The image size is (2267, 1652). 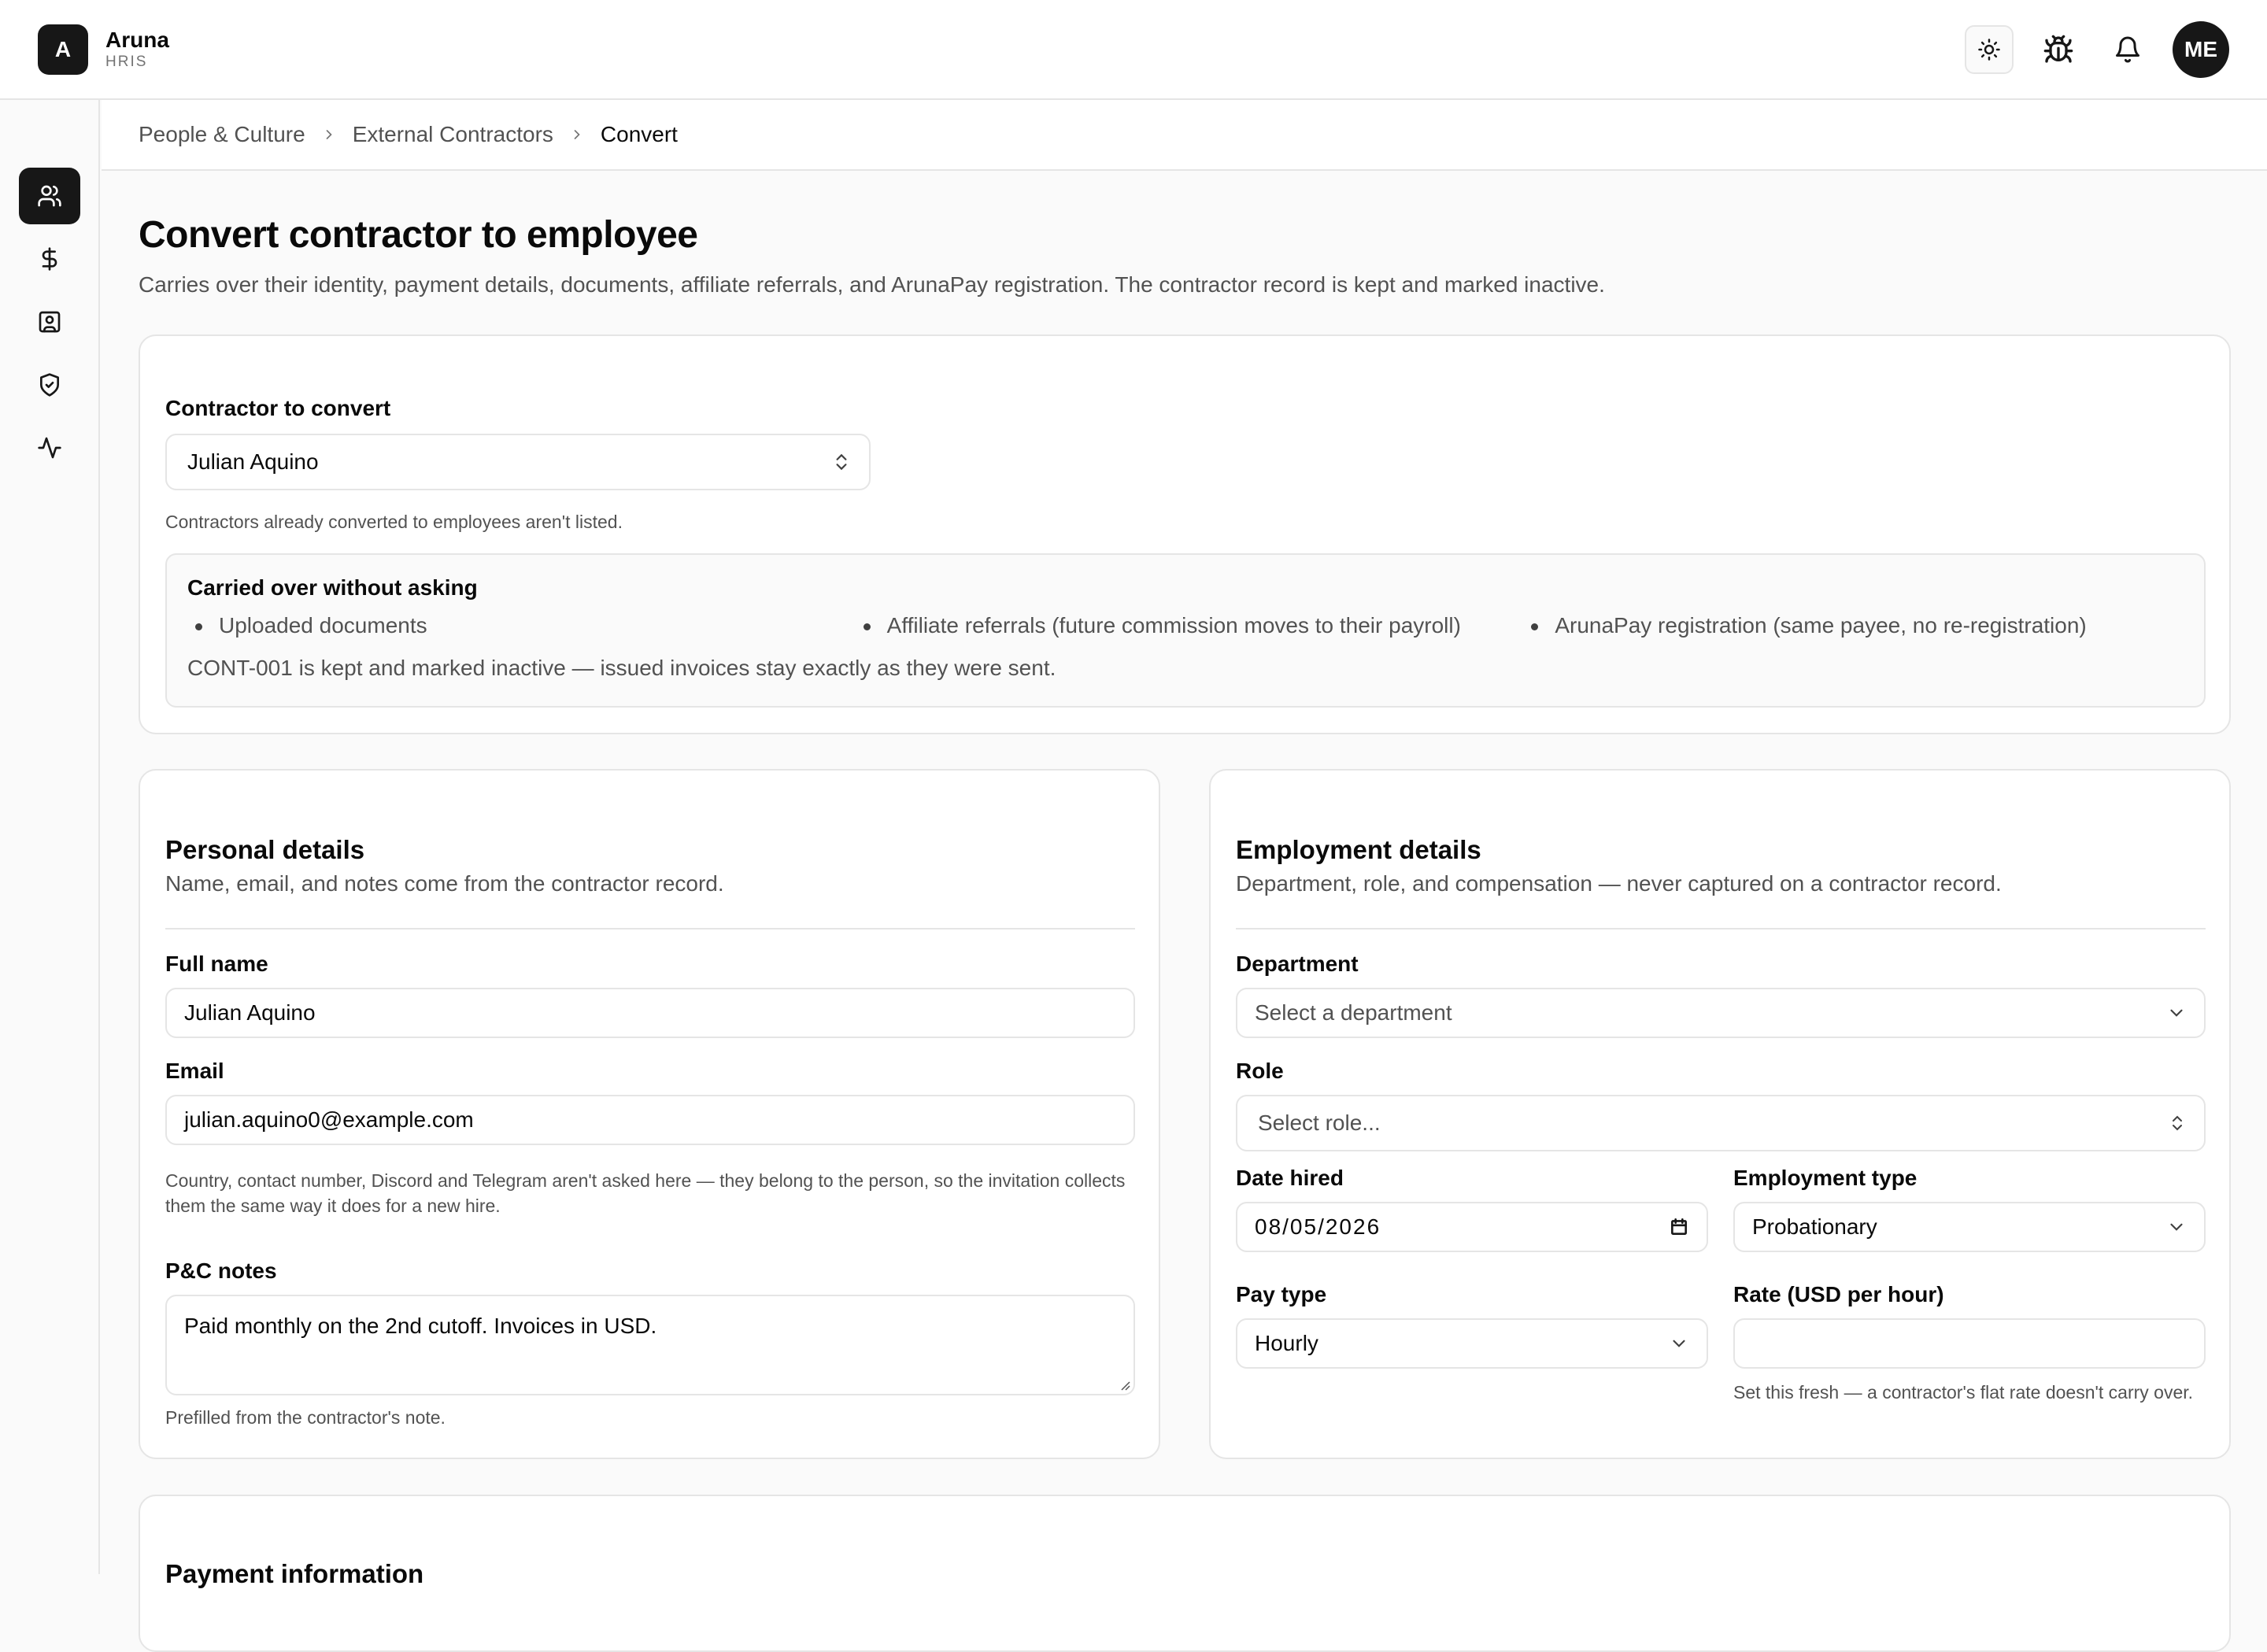 What do you see at coordinates (1970, 1227) in the screenshot?
I see `employment-type-select: Probationary` at bounding box center [1970, 1227].